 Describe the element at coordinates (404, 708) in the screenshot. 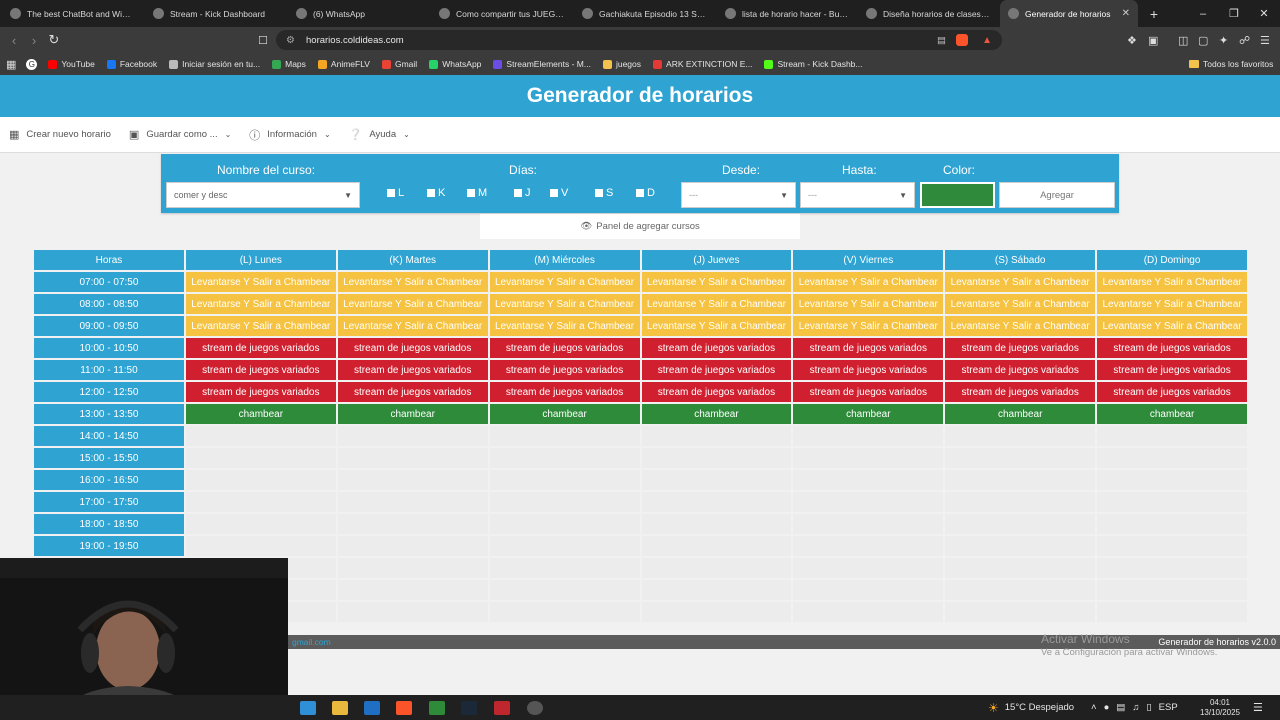

I see `brave-icon` at that location.